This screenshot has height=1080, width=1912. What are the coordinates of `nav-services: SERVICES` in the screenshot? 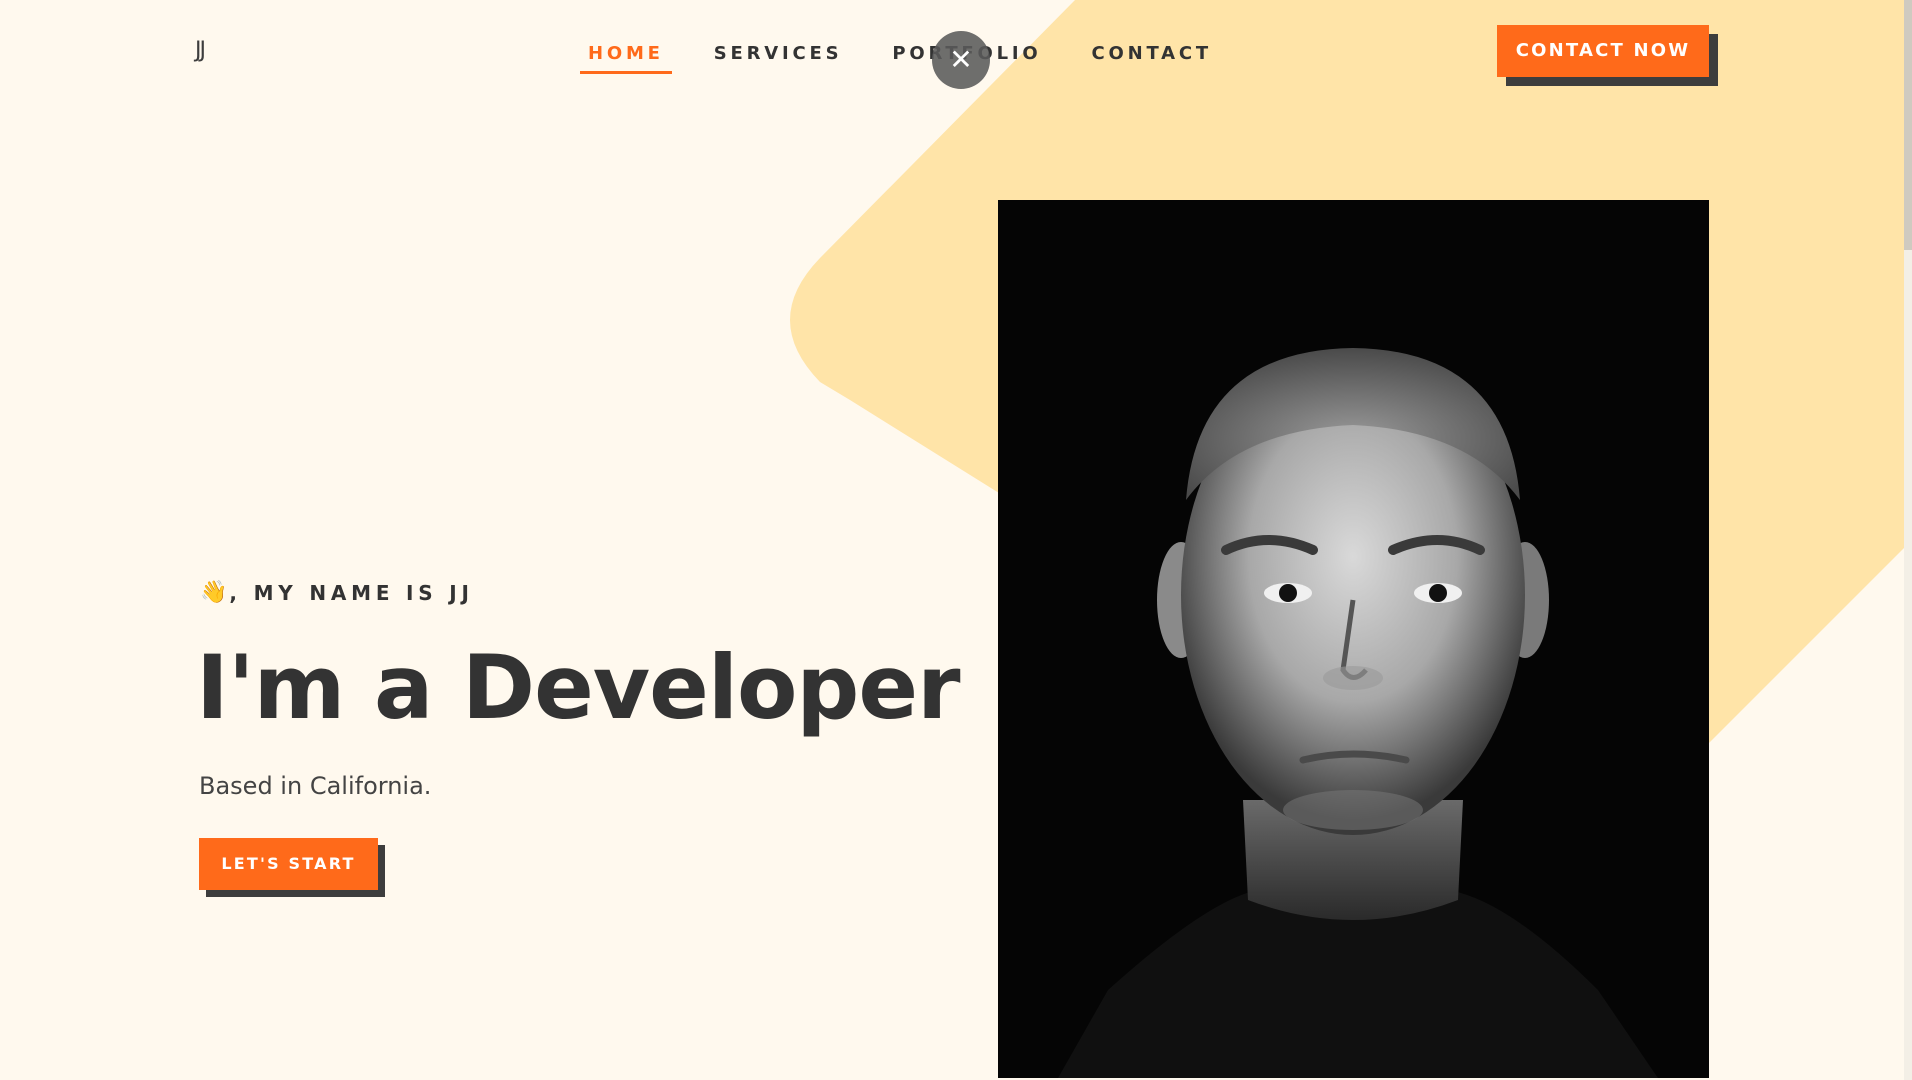 It's located at (778, 56).